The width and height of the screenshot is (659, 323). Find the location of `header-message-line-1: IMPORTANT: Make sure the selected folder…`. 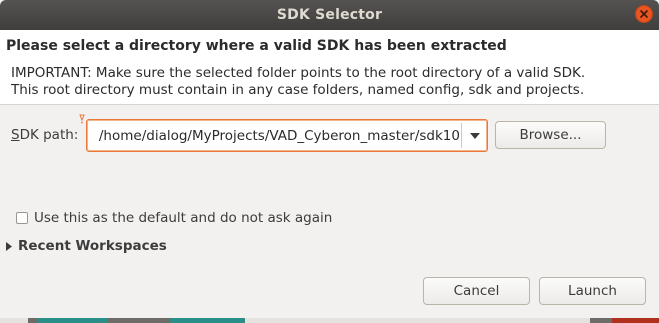

header-message-line-1: IMPORTANT: Make sure the selected folder… is located at coordinates (298, 73).